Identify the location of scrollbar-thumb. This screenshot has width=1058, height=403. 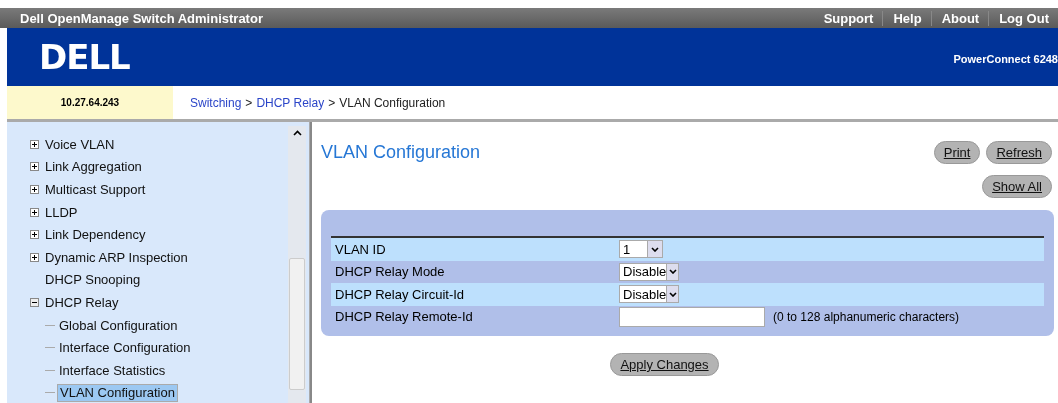
(297, 324).